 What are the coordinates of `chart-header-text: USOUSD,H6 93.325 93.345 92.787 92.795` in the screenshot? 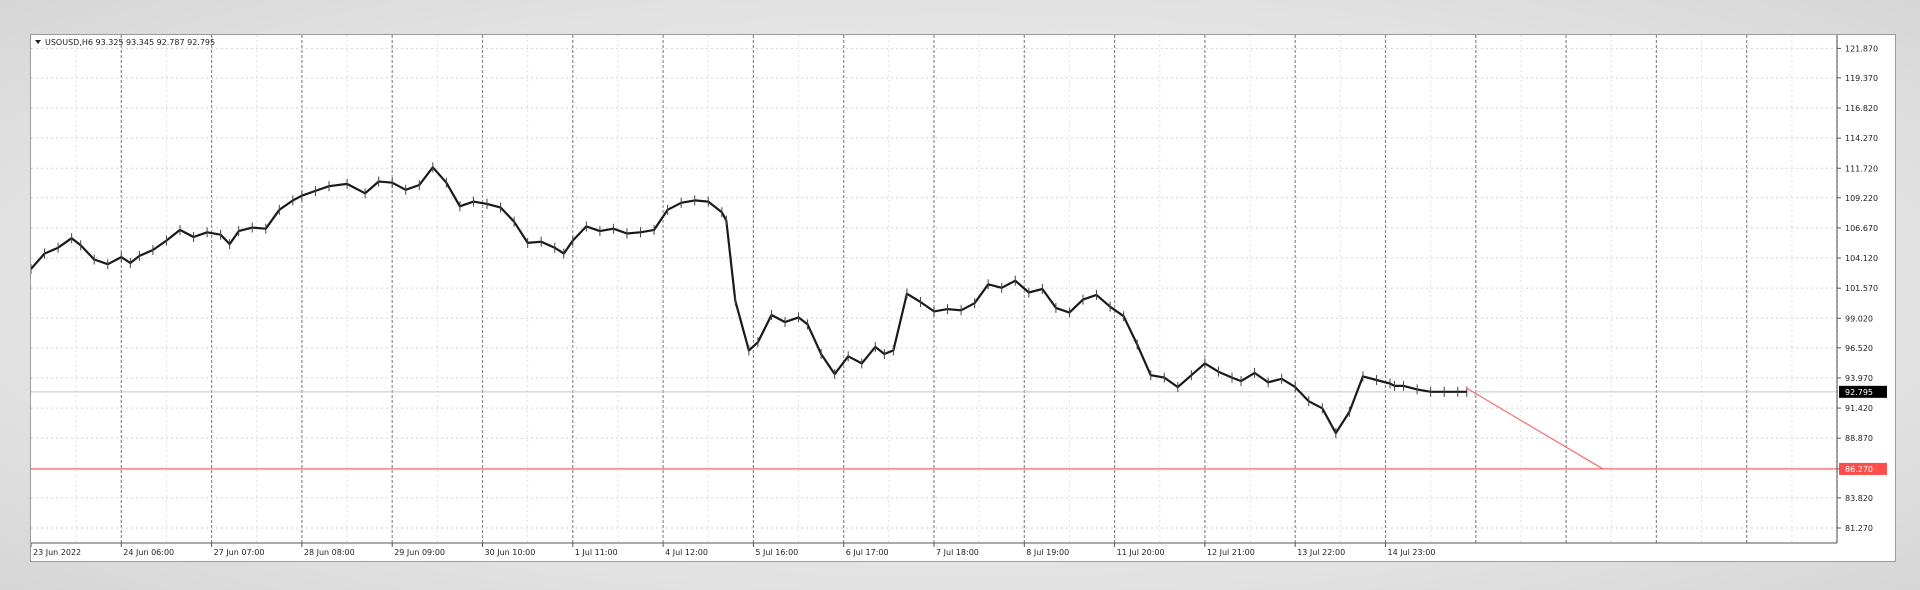 It's located at (130, 42).